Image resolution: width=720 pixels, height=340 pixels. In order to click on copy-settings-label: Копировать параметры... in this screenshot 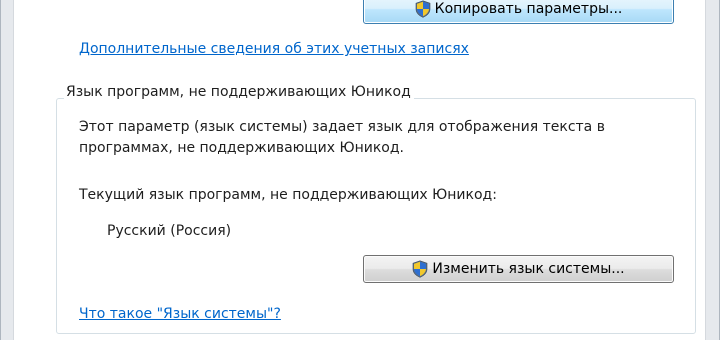, I will do `click(528, 9)`.